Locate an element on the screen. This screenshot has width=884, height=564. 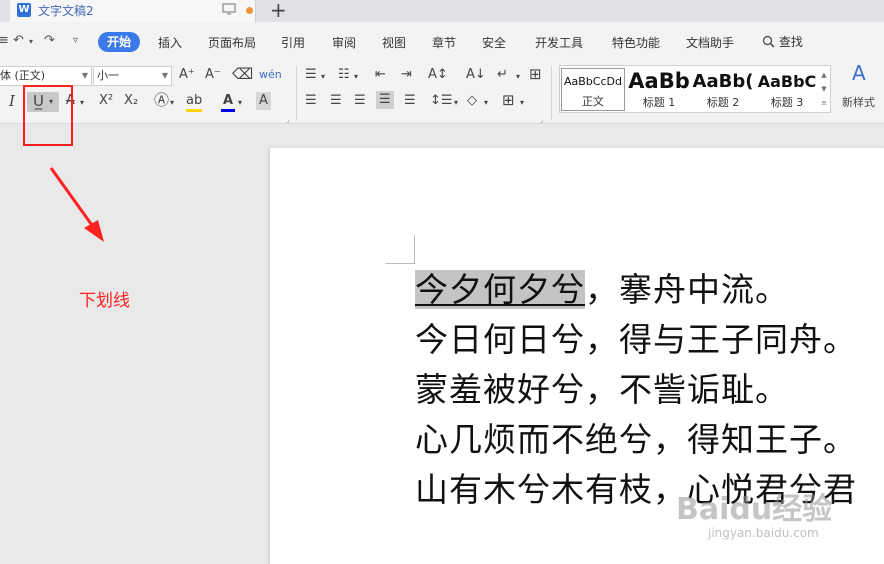
title-bar: W 文字文稿2 + is located at coordinates (442, 11).